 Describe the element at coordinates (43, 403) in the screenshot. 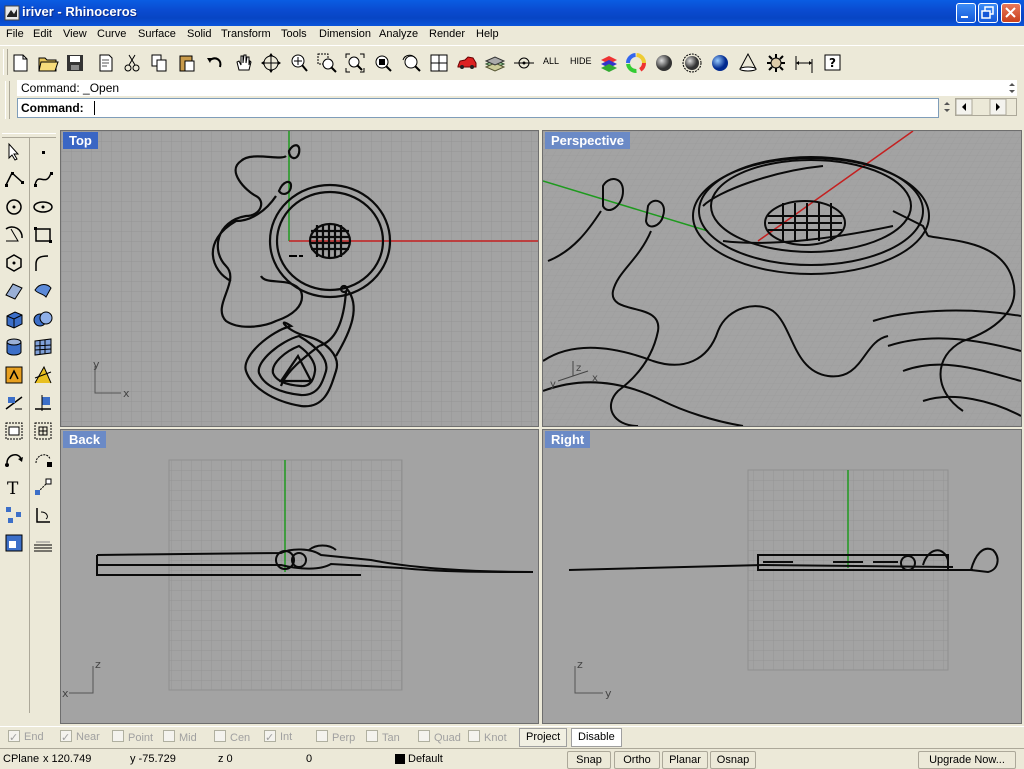

I see `split-icon` at that location.